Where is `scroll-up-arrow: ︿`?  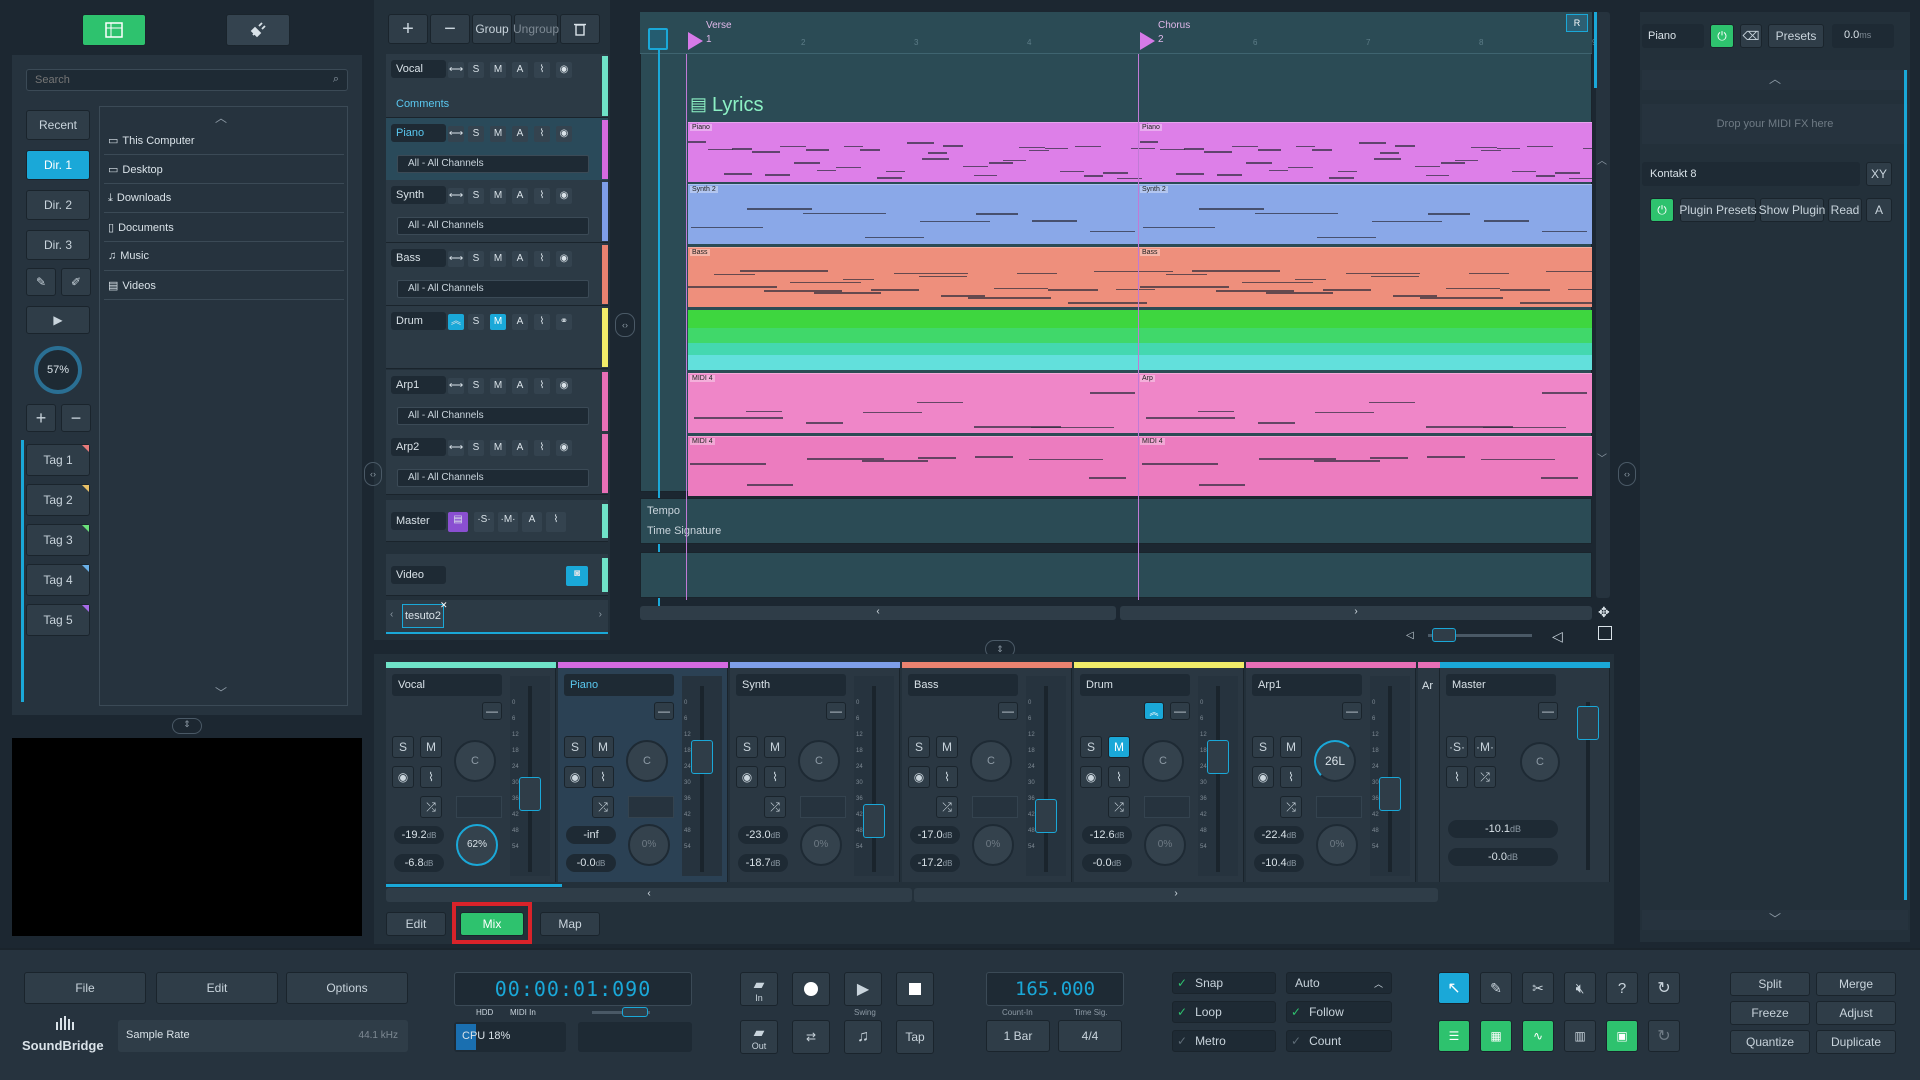 scroll-up-arrow: ︿ is located at coordinates (1602, 159).